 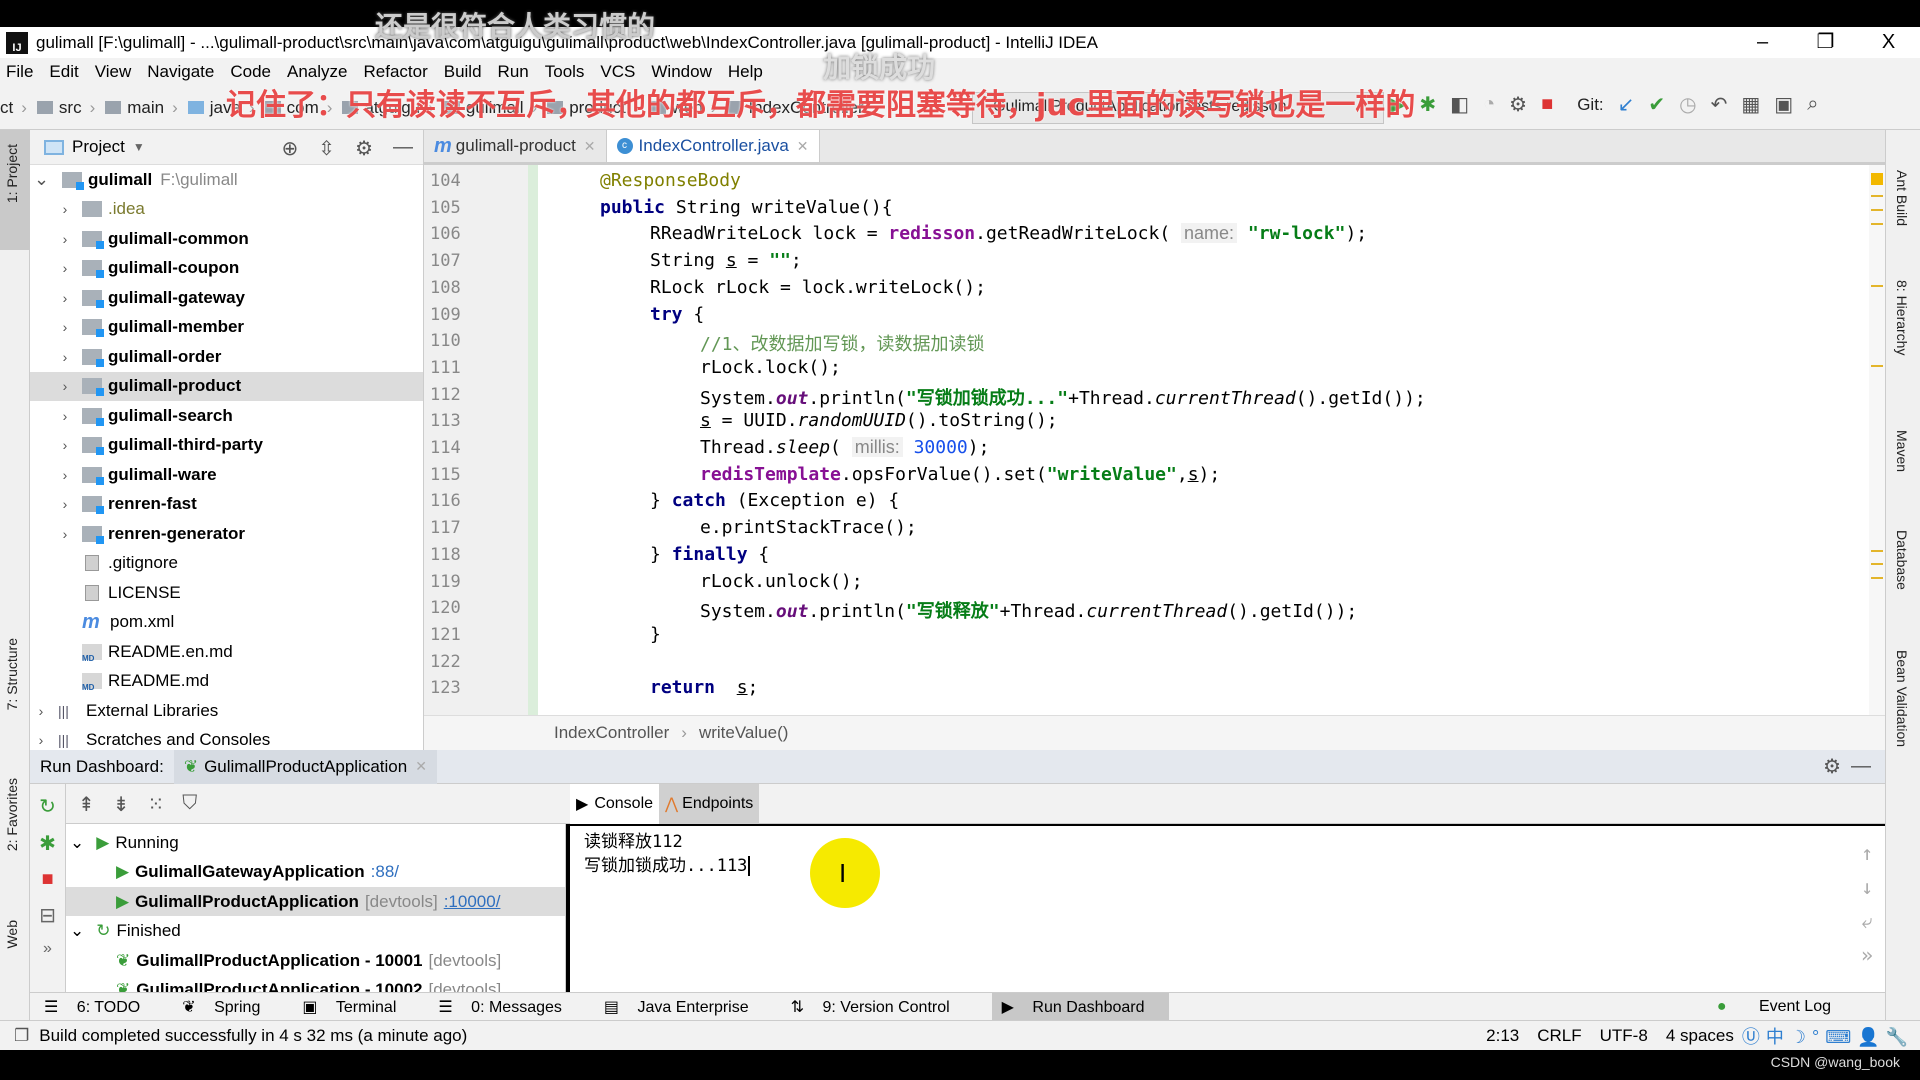 What do you see at coordinates (317, 72) in the screenshot?
I see `menu-analyze: Analyze` at bounding box center [317, 72].